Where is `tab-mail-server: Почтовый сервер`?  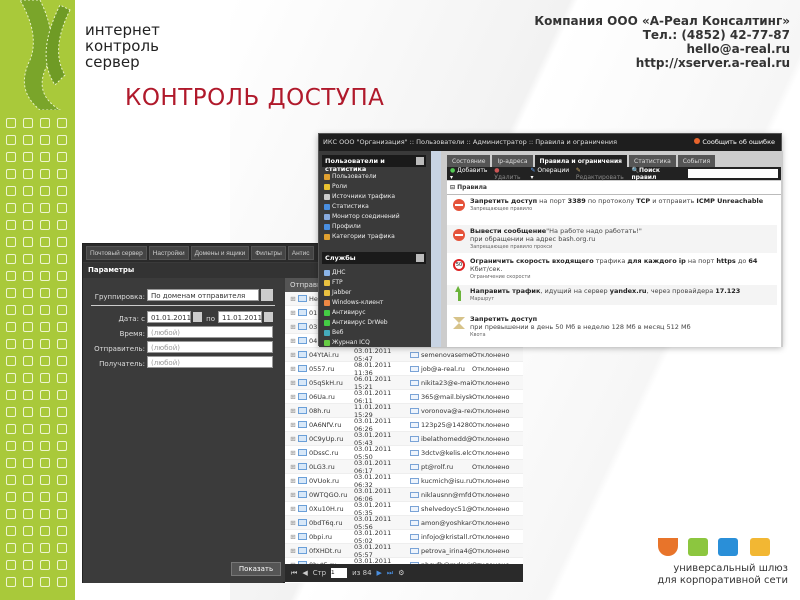 tab-mail-server: Почтовый сервер is located at coordinates (116, 253).